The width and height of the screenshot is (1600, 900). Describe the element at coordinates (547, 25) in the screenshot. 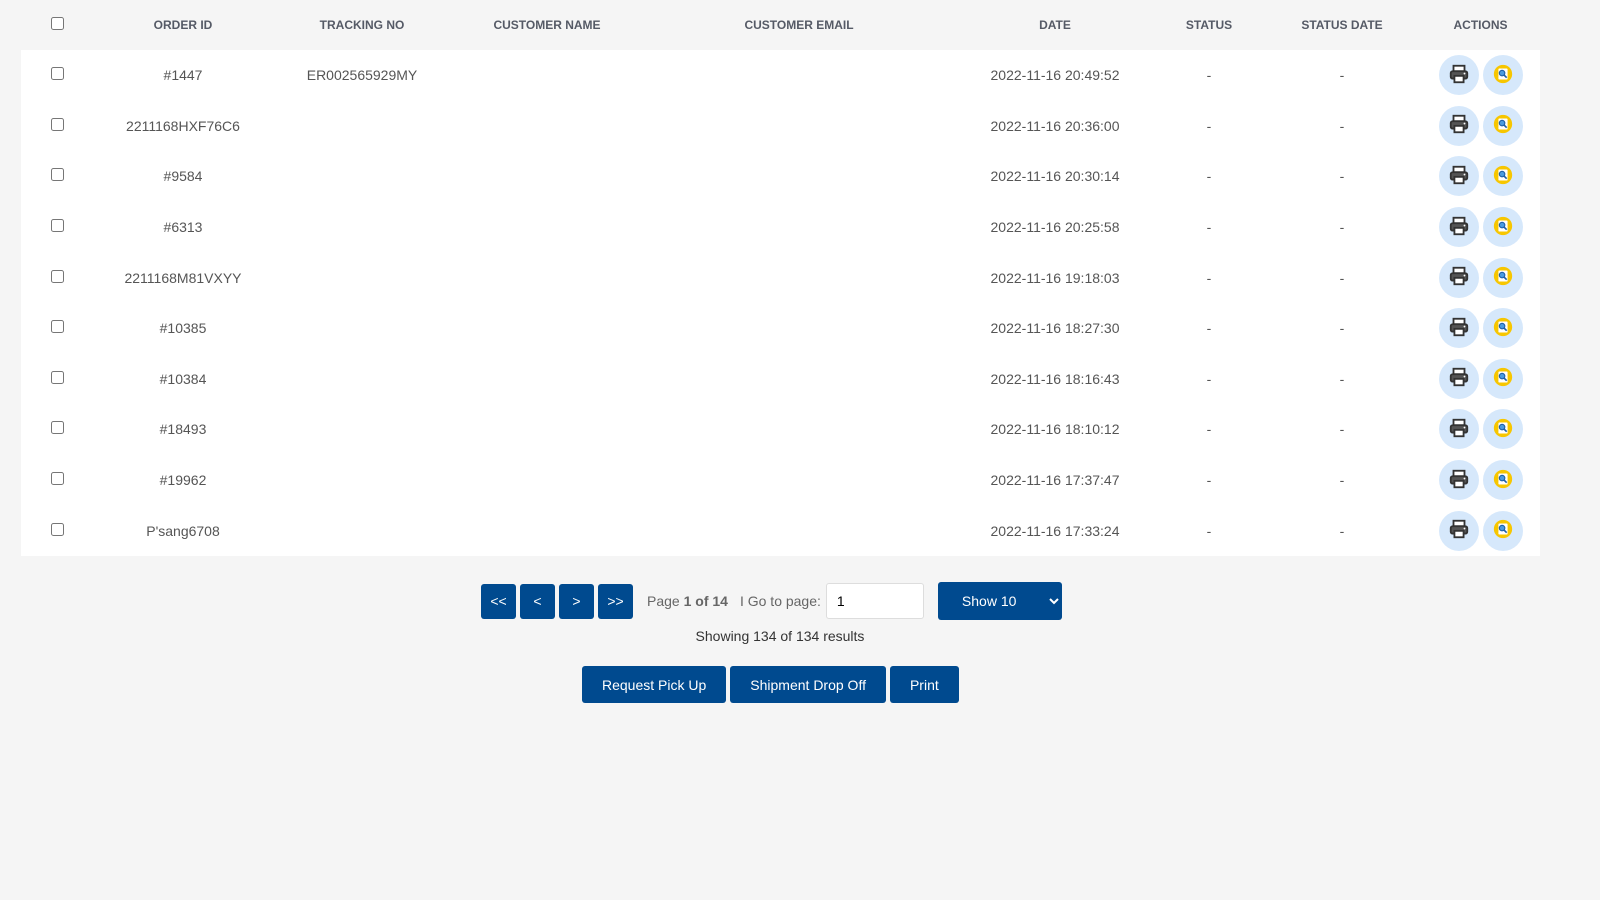

I see `header-customer-name: Customer Name` at that location.